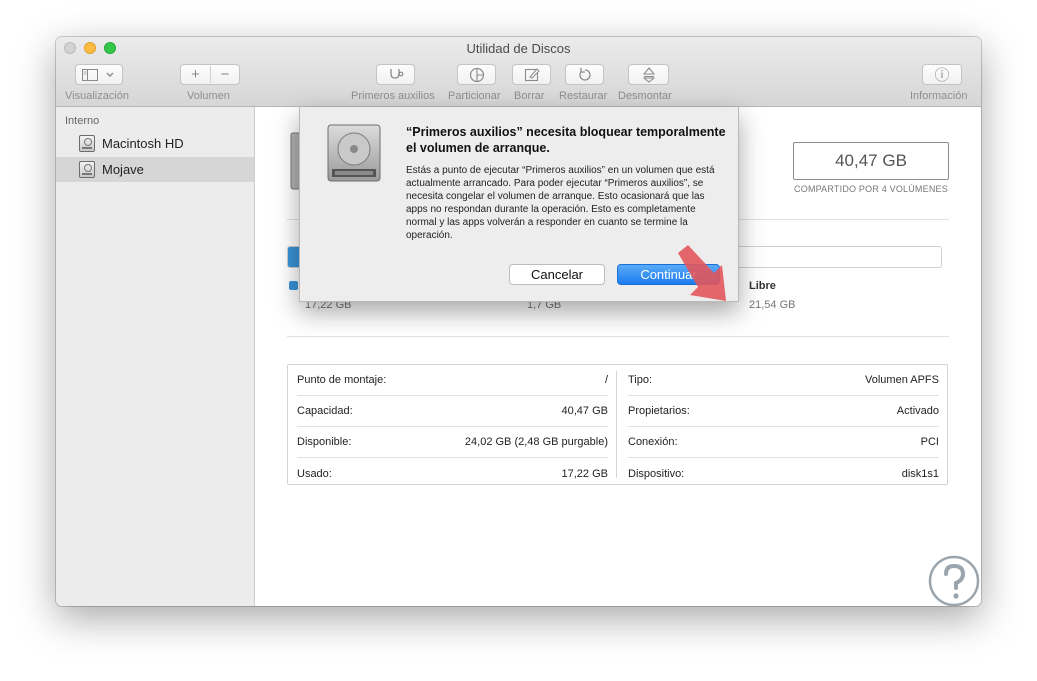 The image size is (1037, 681). I want to click on sidebar-item-label: Mojave, so click(123, 169).